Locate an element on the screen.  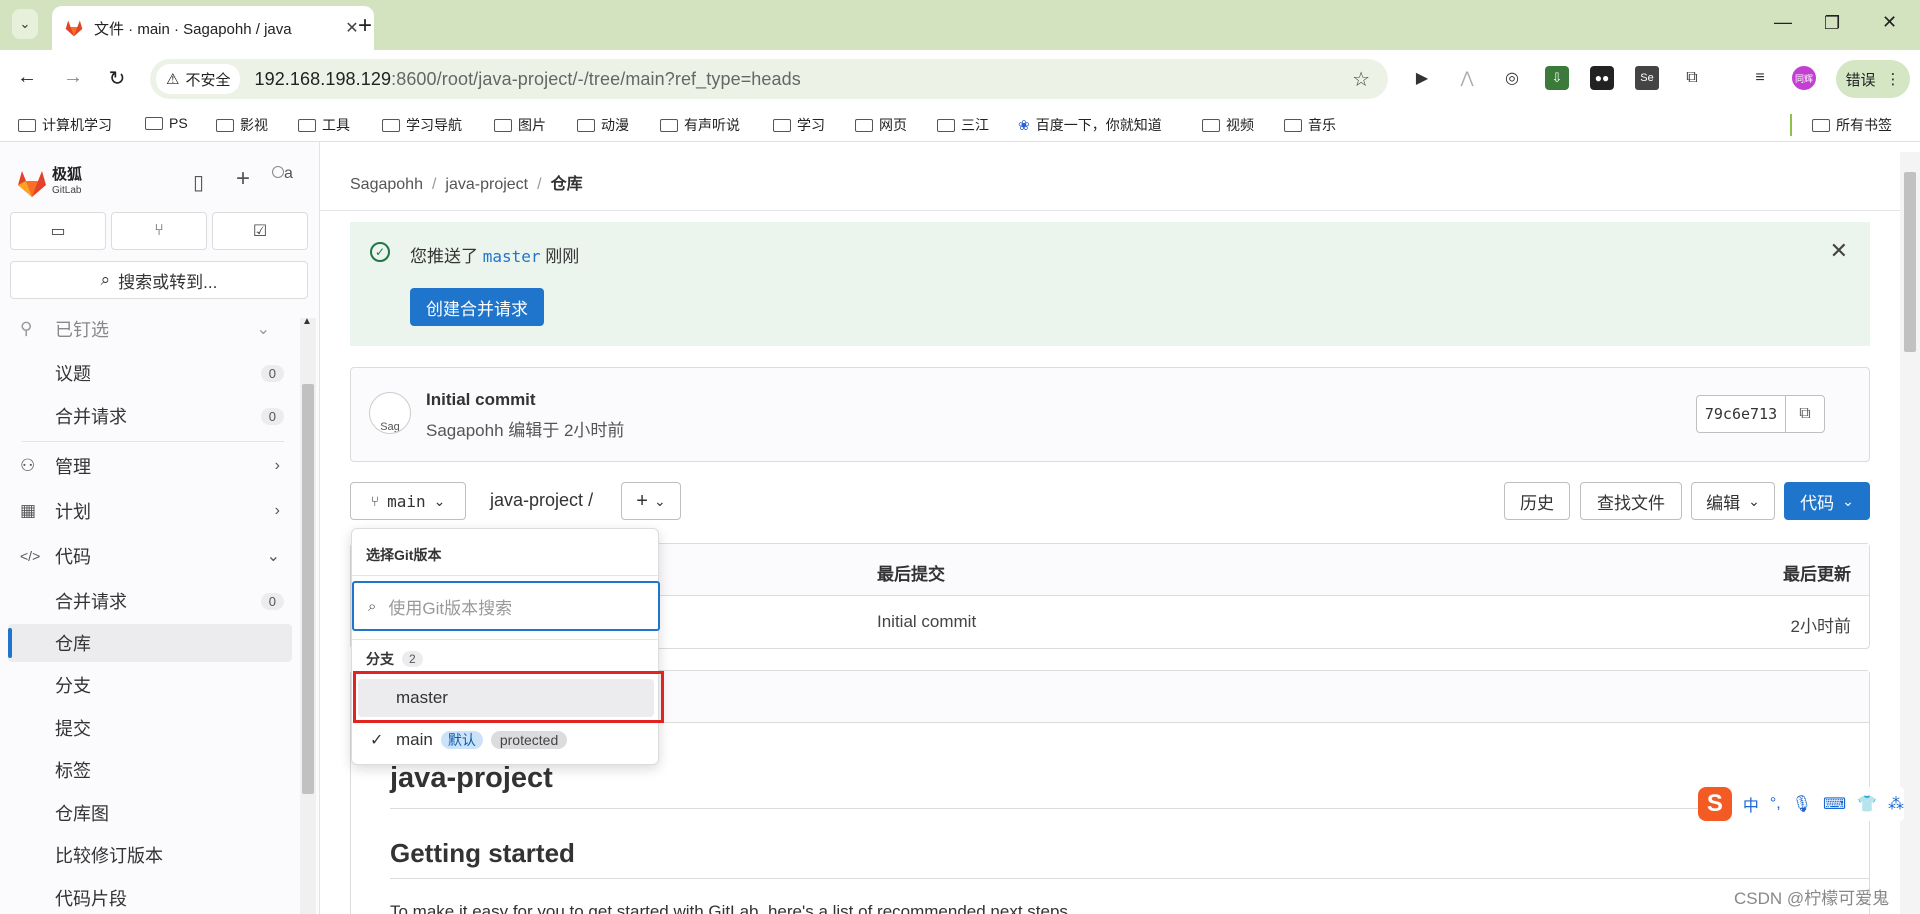
microphone-icon: 🎙 is located at coordinates (1802, 804).